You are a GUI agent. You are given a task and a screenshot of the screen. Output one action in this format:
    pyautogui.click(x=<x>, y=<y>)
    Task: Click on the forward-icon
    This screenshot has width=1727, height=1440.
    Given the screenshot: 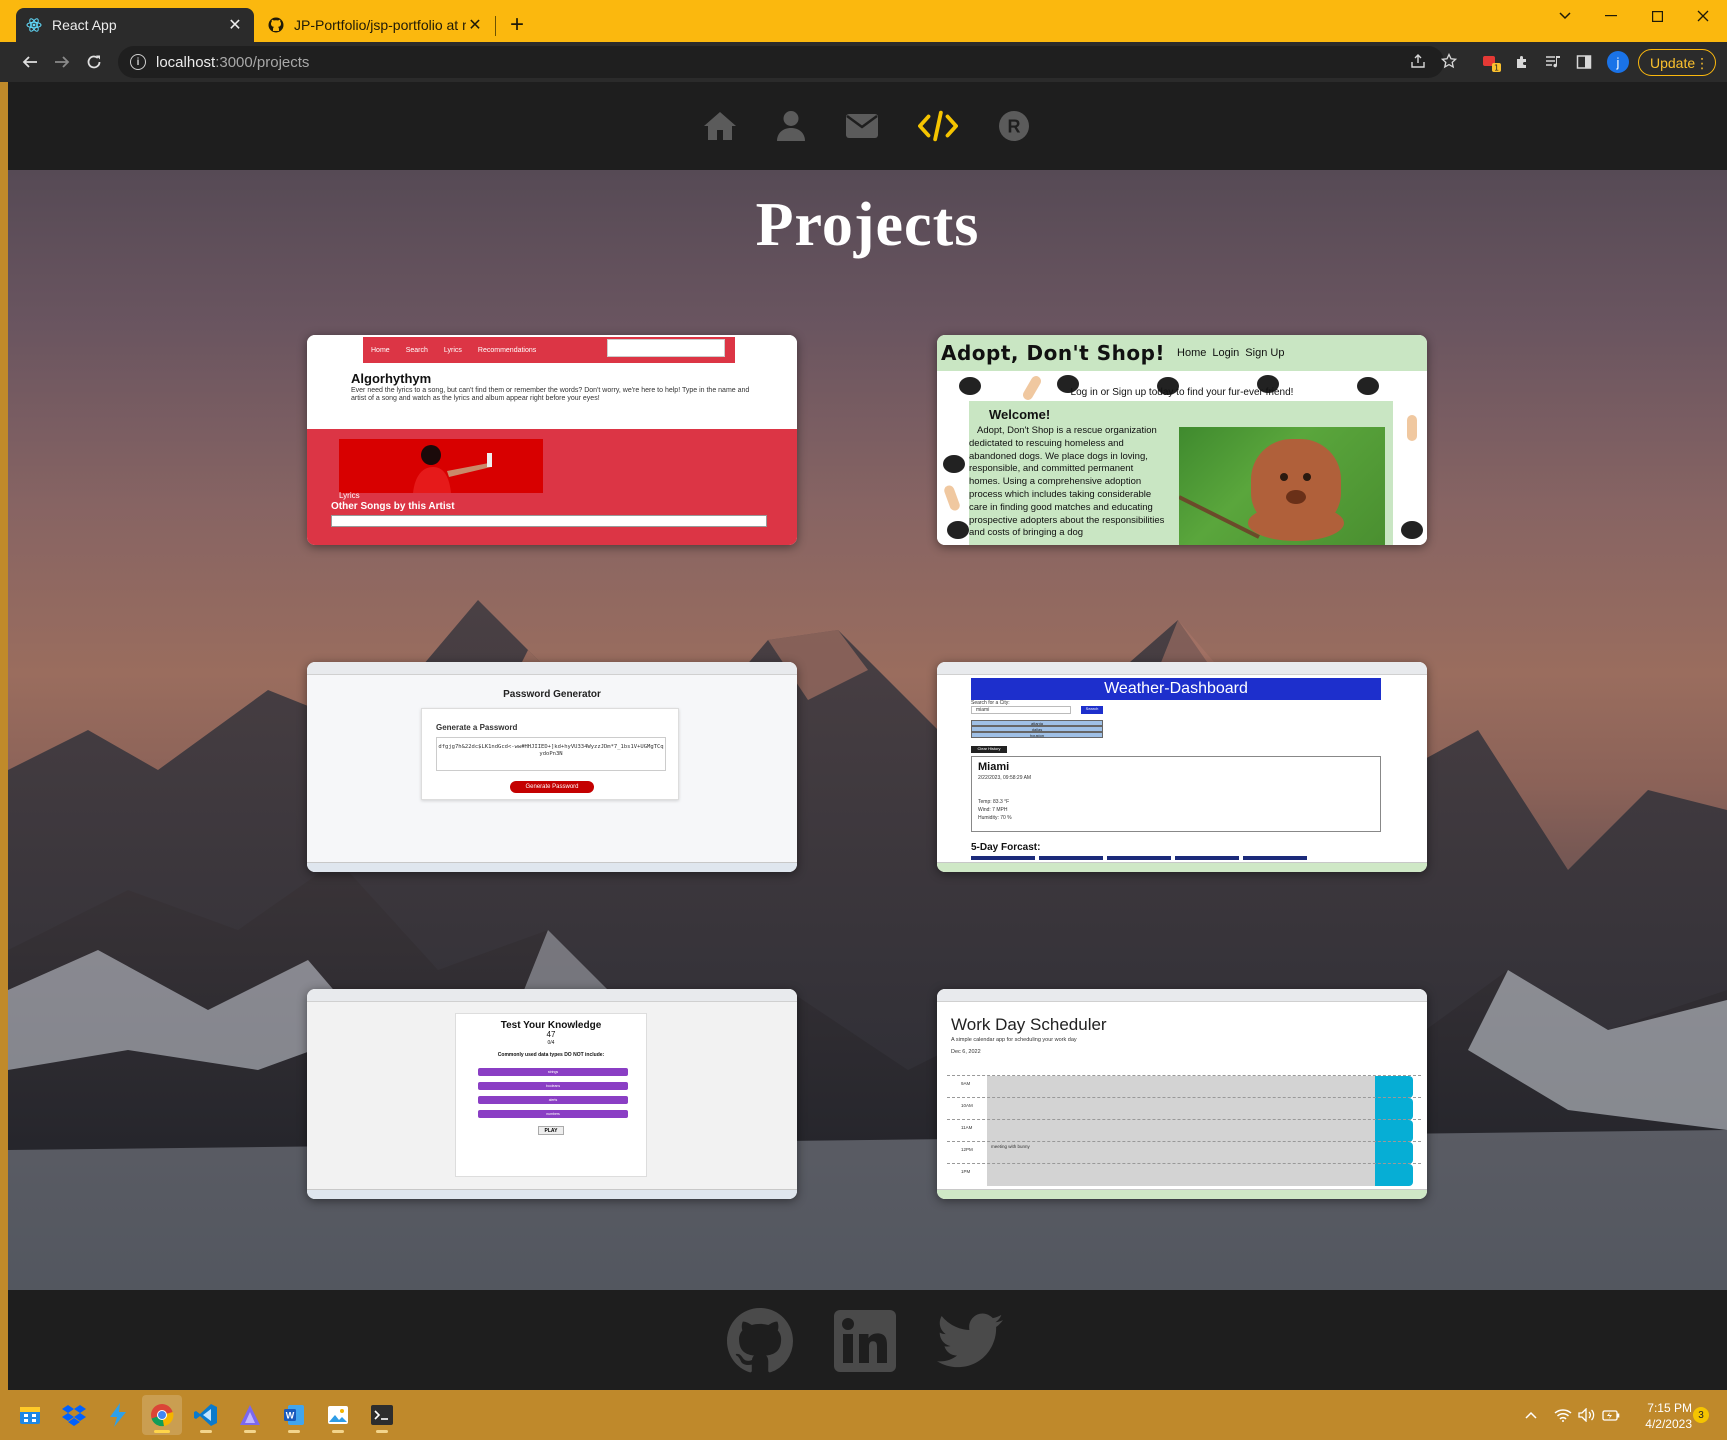 What is the action you would take?
    pyautogui.click(x=62, y=62)
    